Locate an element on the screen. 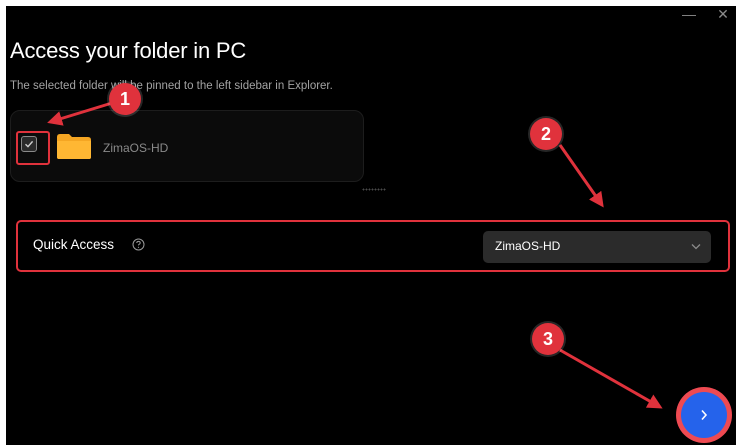 The height and width of the screenshot is (445, 736). step-badge-2: 2 is located at coordinates (546, 134).